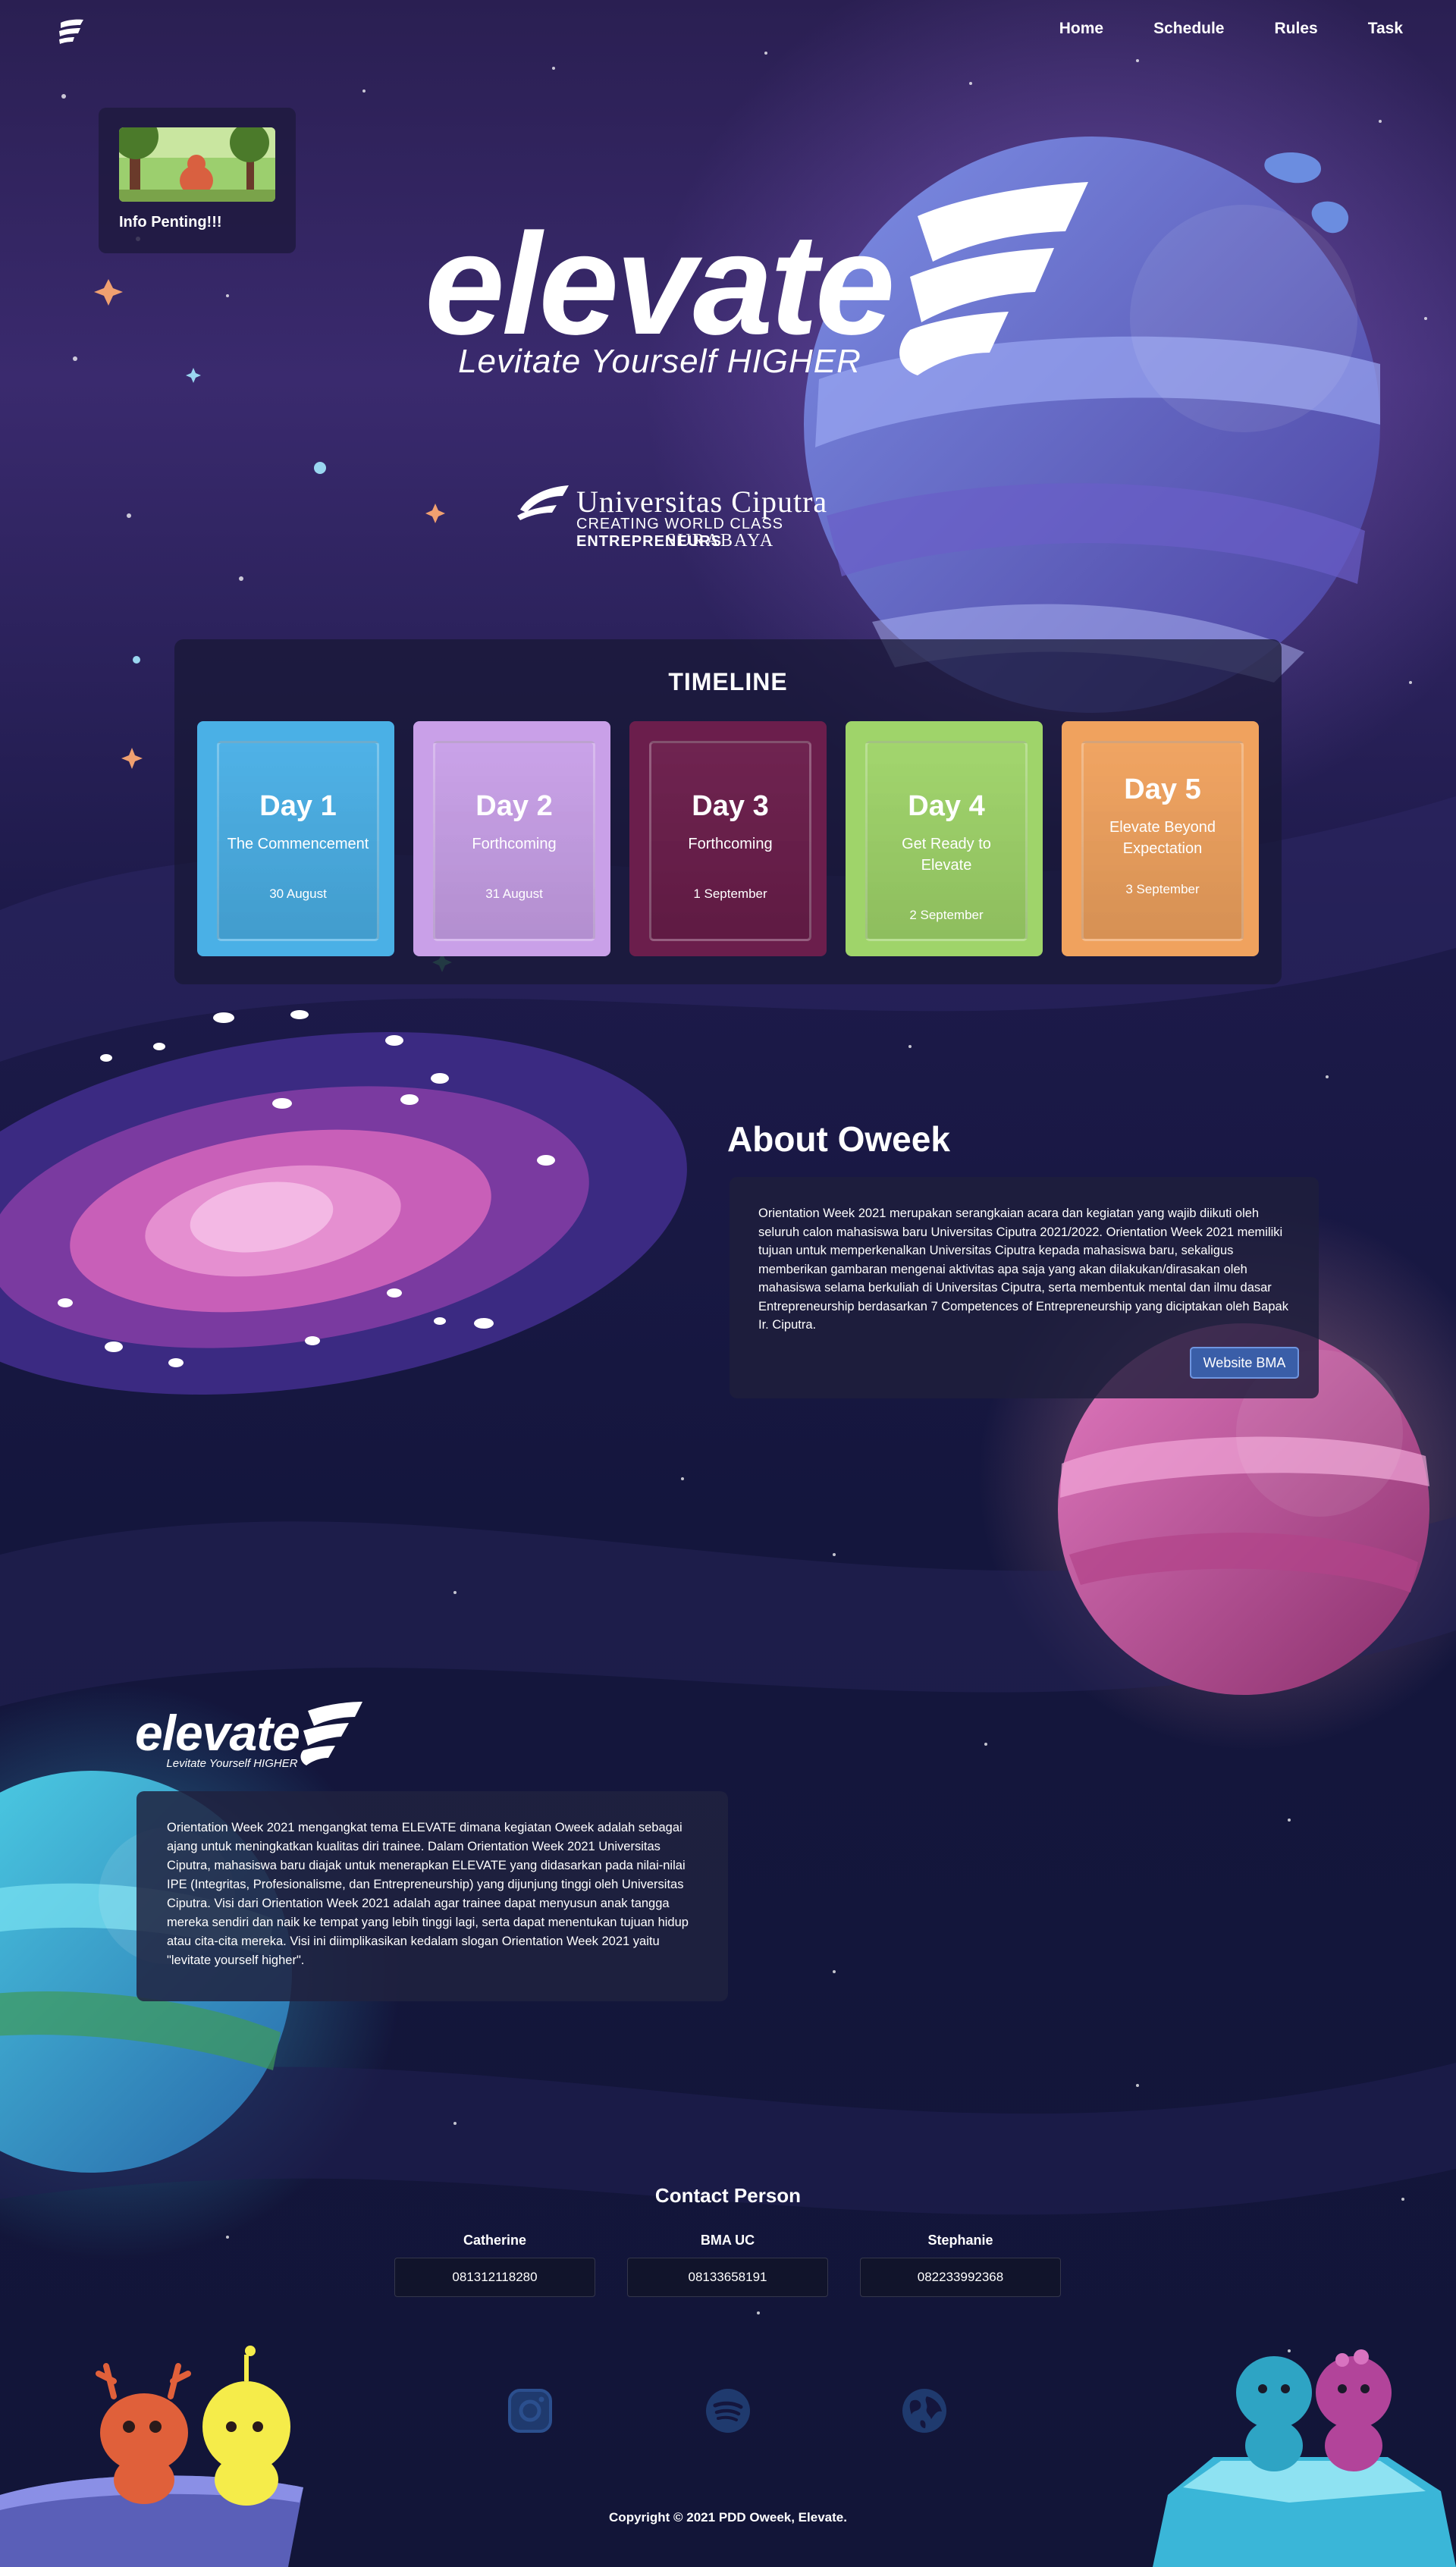  I want to click on timeline-day-card: Day 3 Forthcoming 1 September, so click(728, 838).